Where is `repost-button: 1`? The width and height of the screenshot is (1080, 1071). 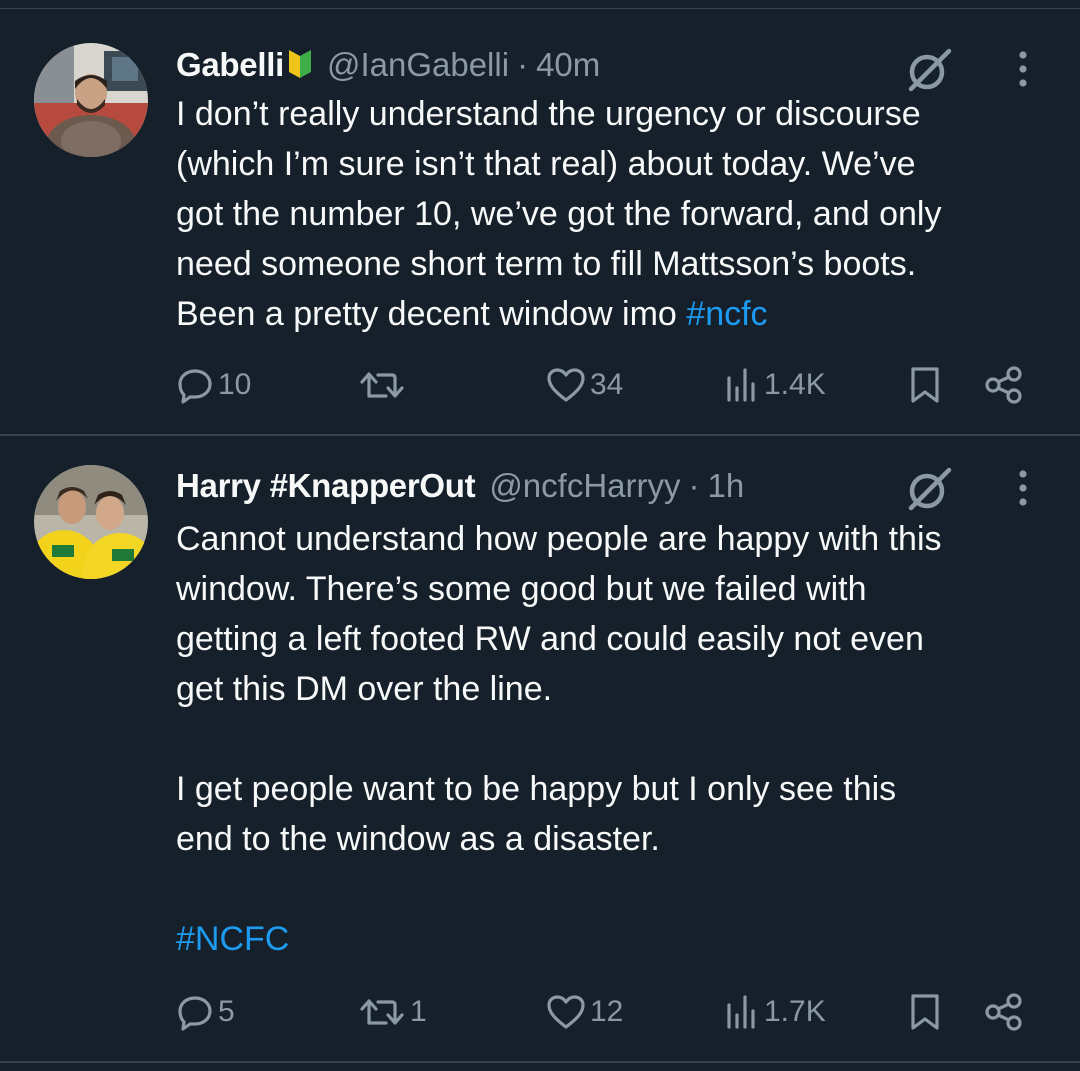 repost-button: 1 is located at coordinates (392, 1012).